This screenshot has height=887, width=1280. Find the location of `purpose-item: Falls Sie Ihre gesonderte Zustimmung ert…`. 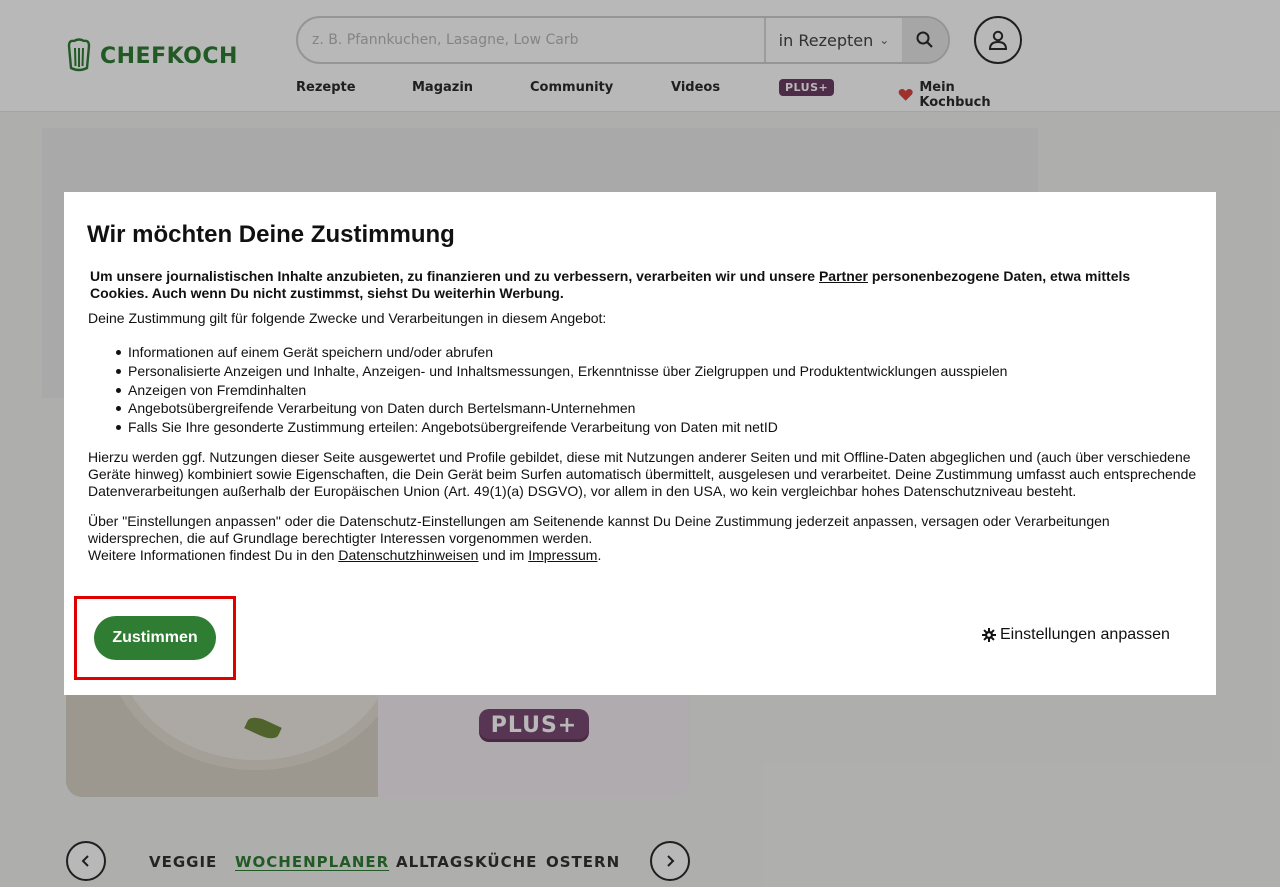

purpose-item: Falls Sie Ihre gesonderte Zustimmung ert… is located at coordinates (561, 427).